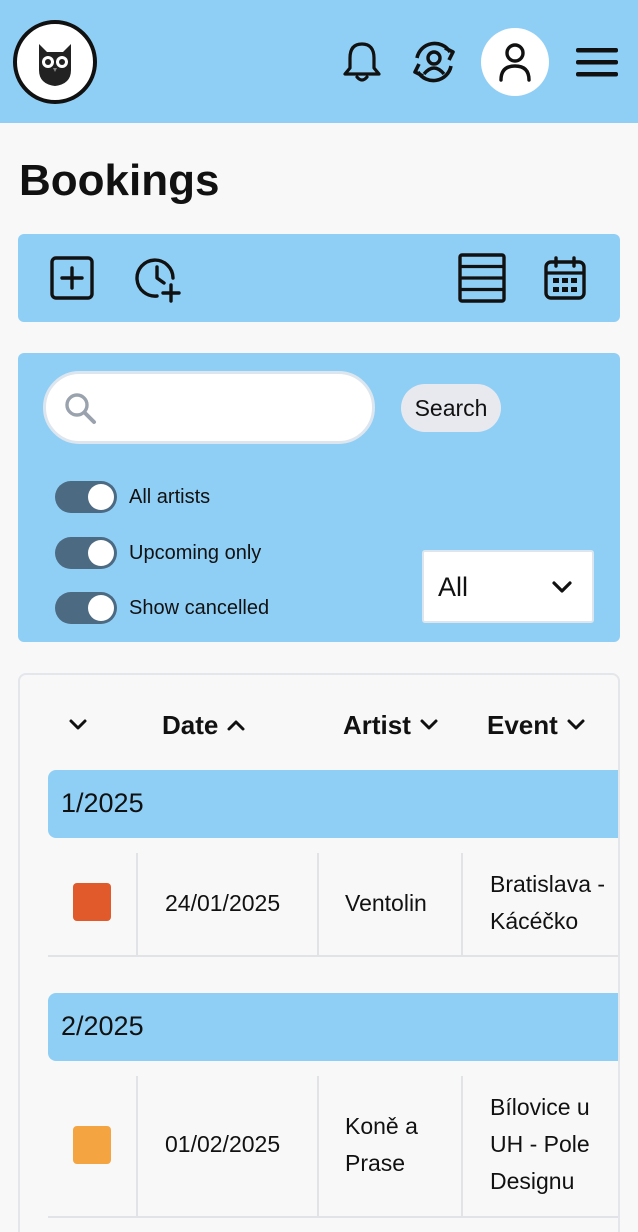 This screenshot has width=638, height=1232. I want to click on event-cell: Bratislava - Kácéčko, so click(548, 902).